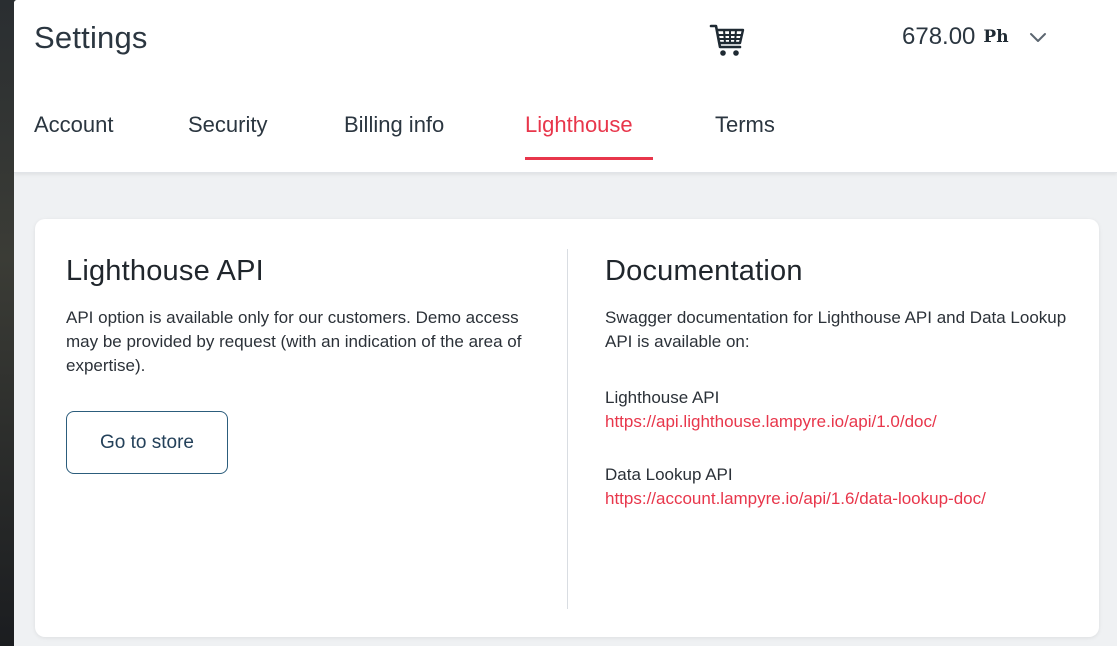  What do you see at coordinates (394, 124) in the screenshot?
I see `tab-label: Billing info` at bounding box center [394, 124].